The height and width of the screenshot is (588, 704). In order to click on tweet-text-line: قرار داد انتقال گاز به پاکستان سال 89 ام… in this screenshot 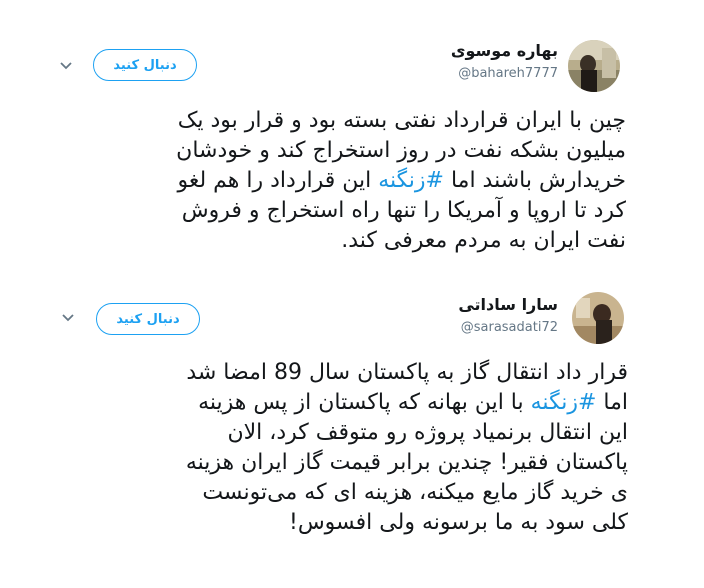, I will do `click(407, 372)`.